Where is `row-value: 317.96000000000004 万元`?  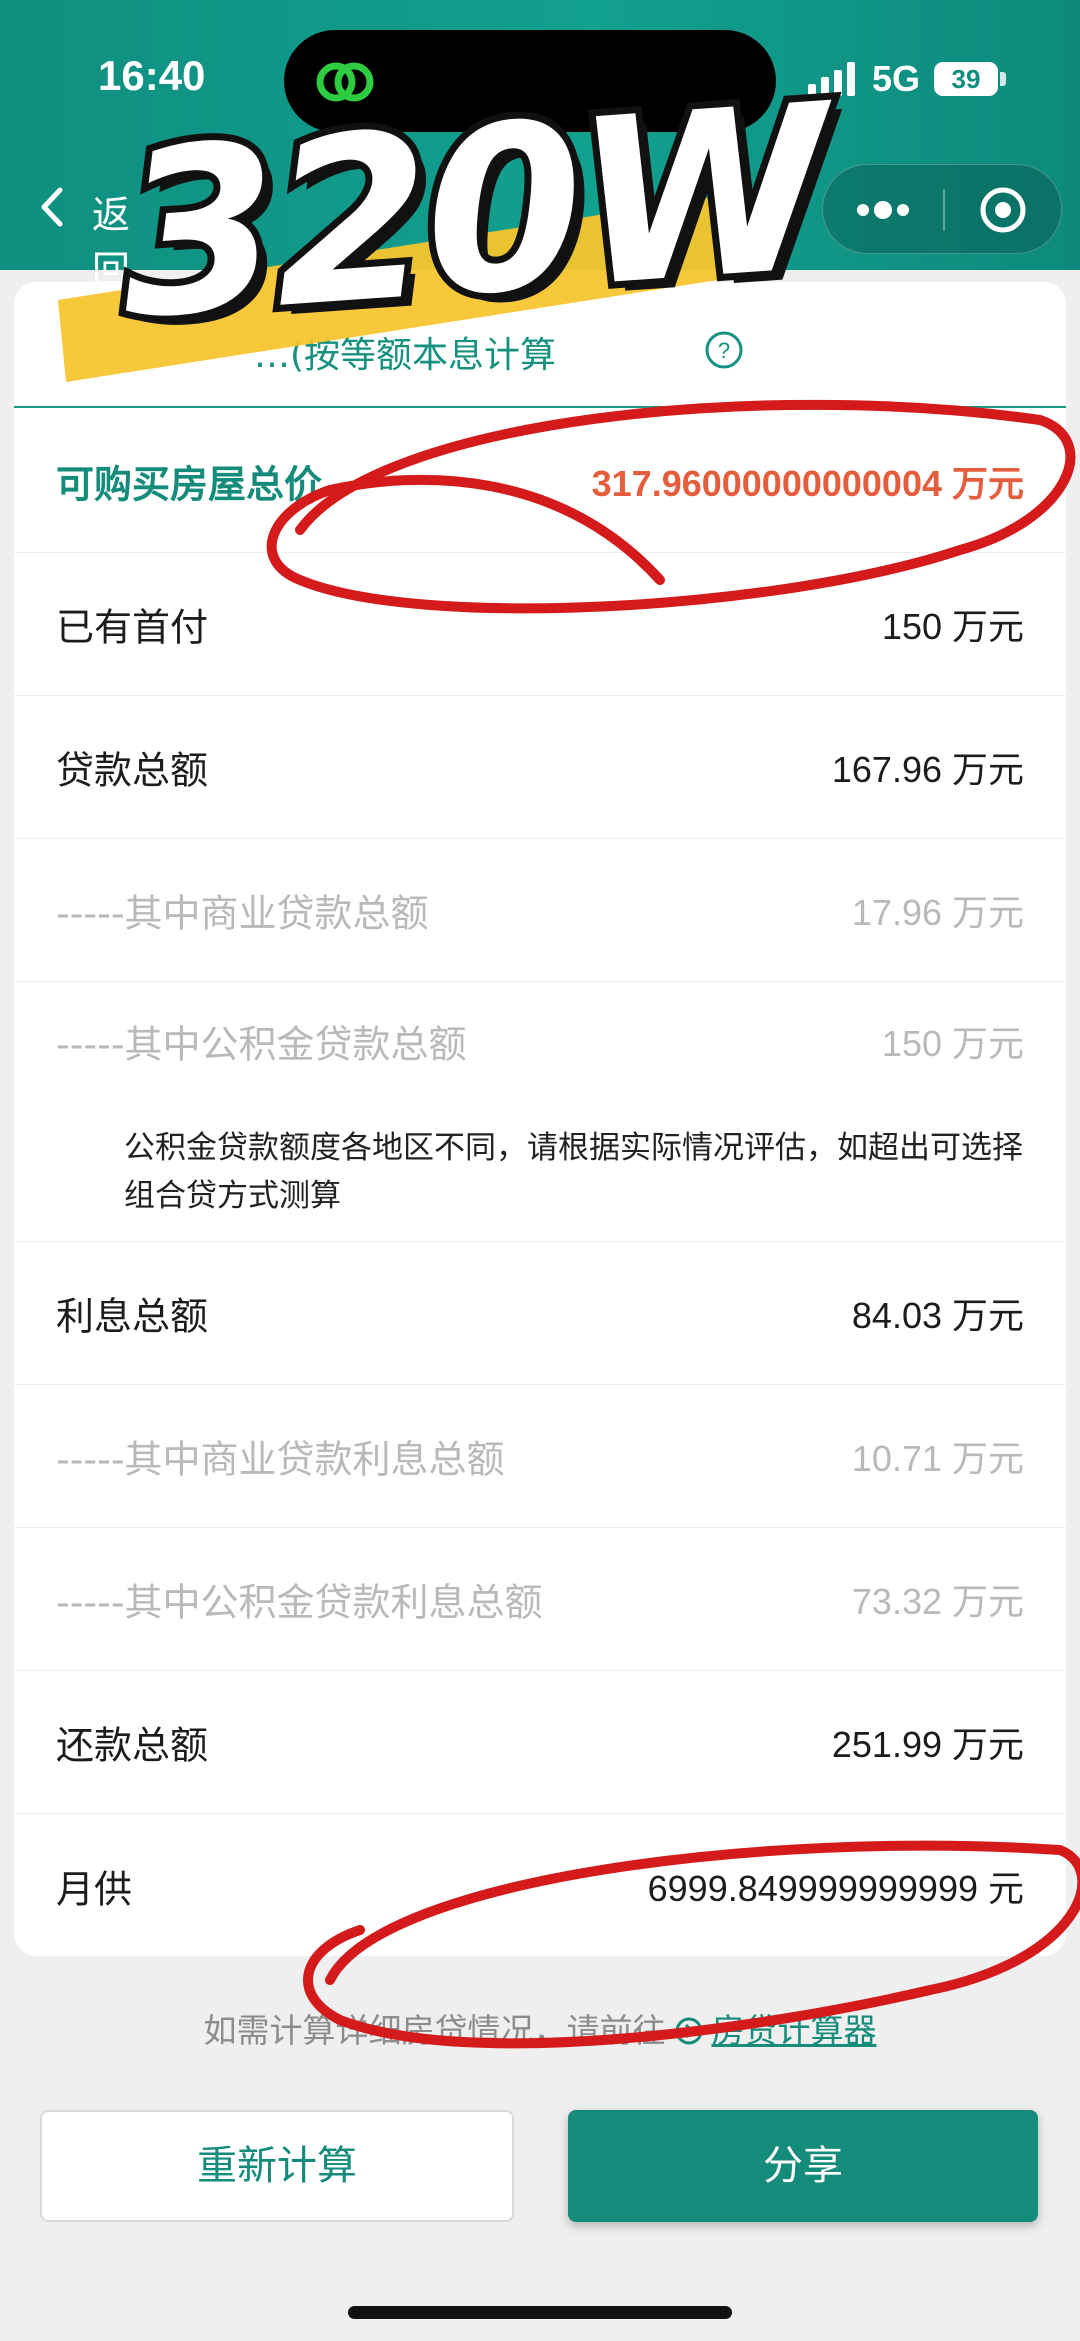
row-value: 317.96000000000004 万元 is located at coordinates (807, 483).